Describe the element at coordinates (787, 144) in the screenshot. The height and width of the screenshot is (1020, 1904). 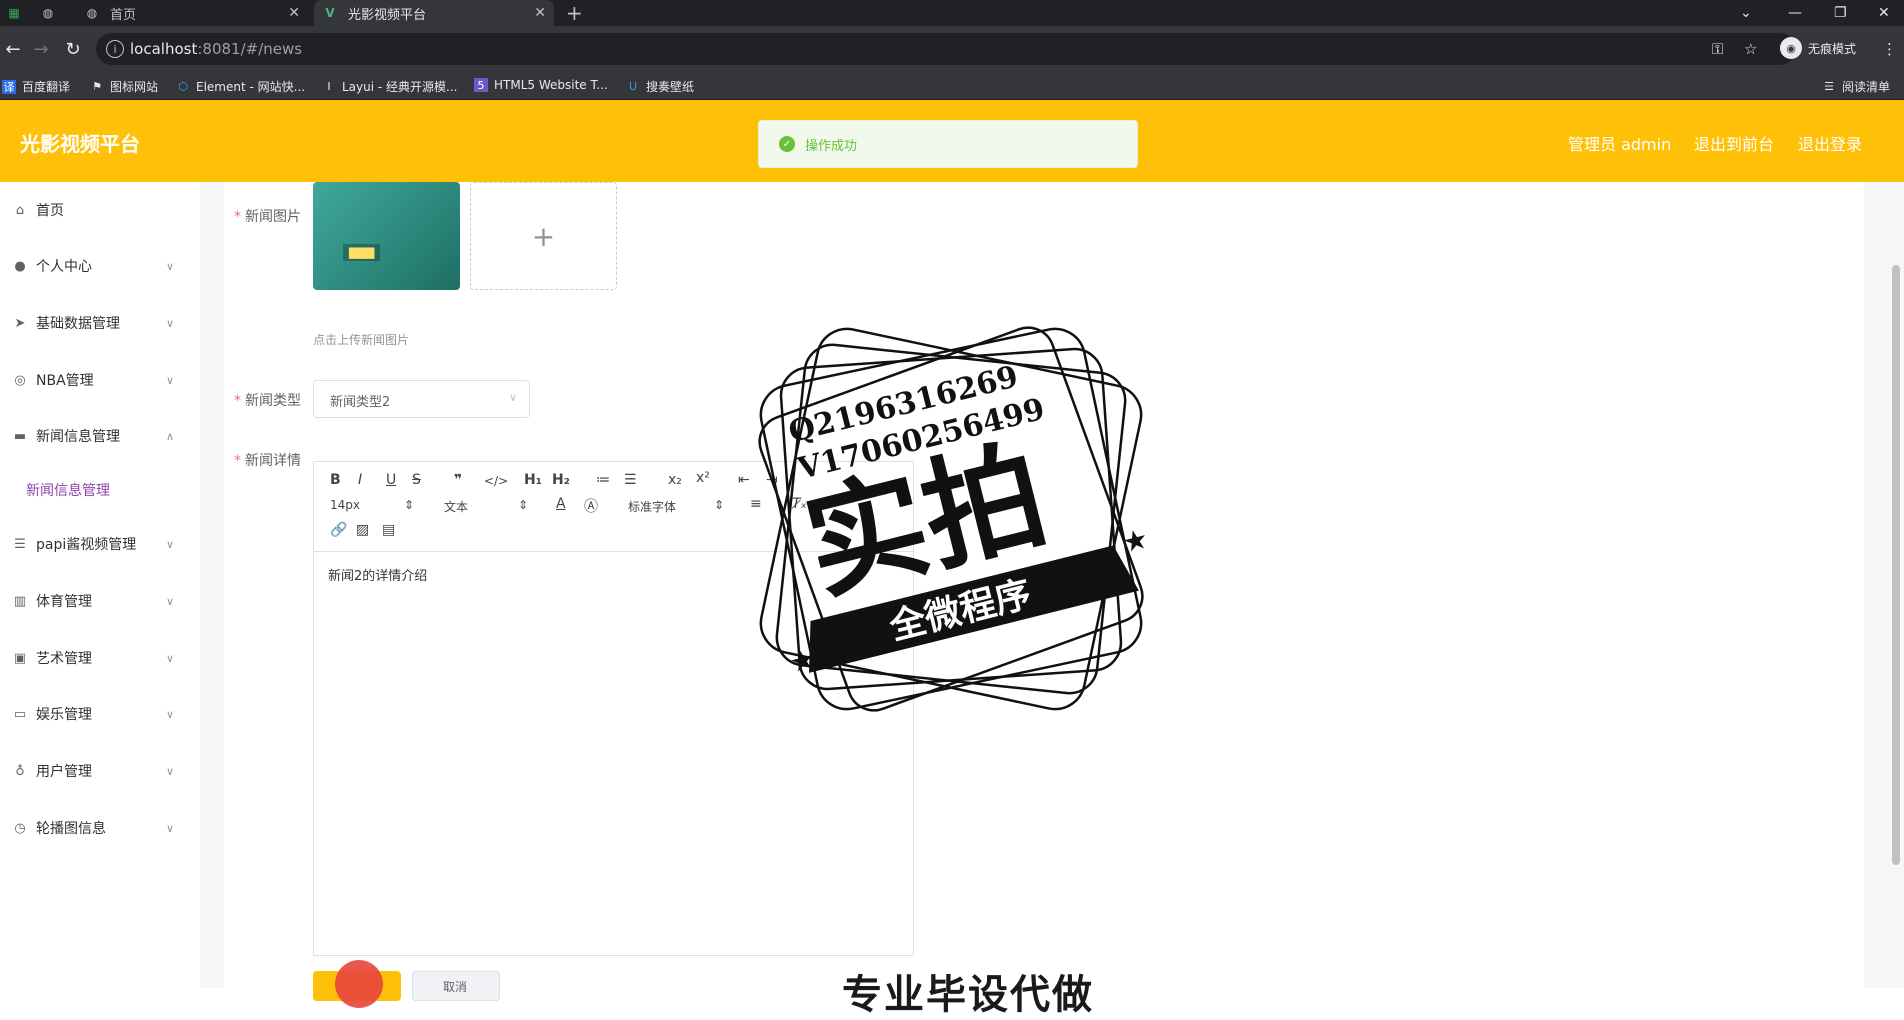
I see `check-circle-icon: ✓` at that location.